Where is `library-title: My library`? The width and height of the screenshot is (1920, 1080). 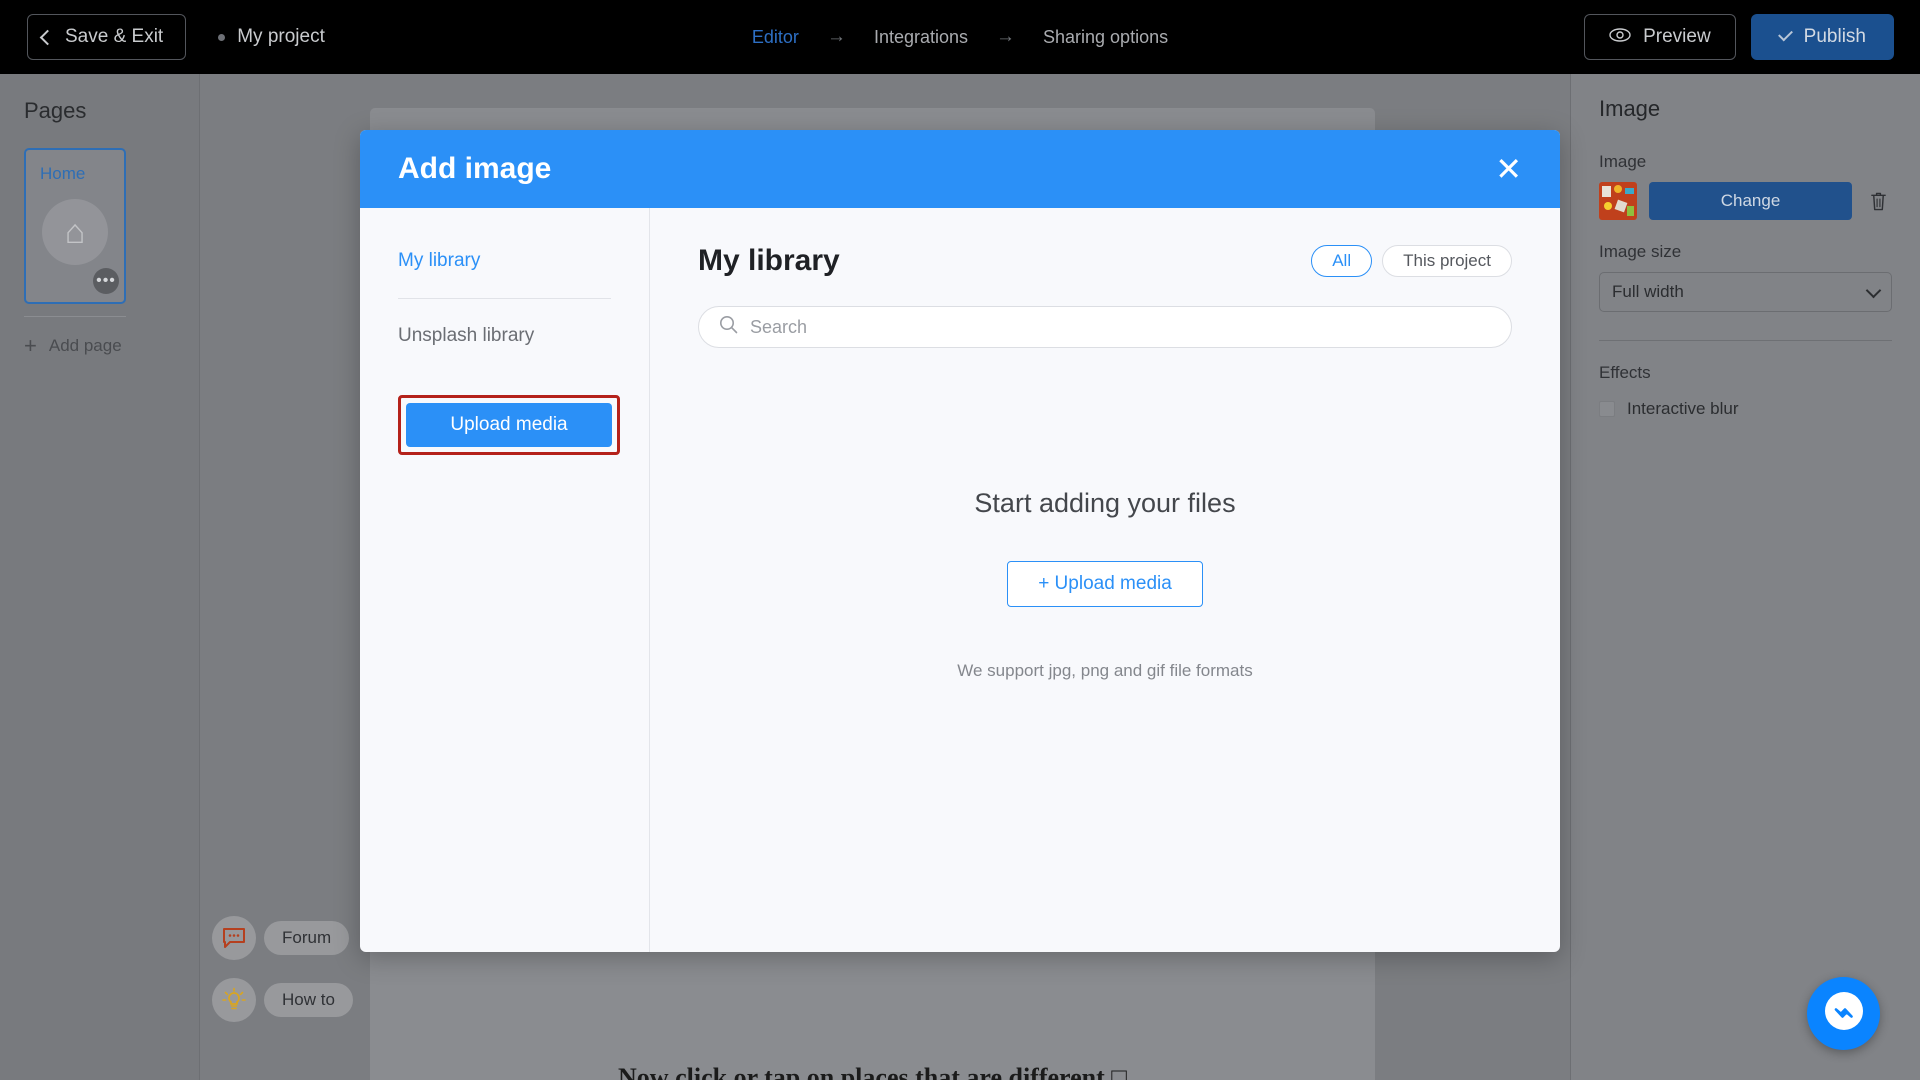 library-title: My library is located at coordinates (769, 260).